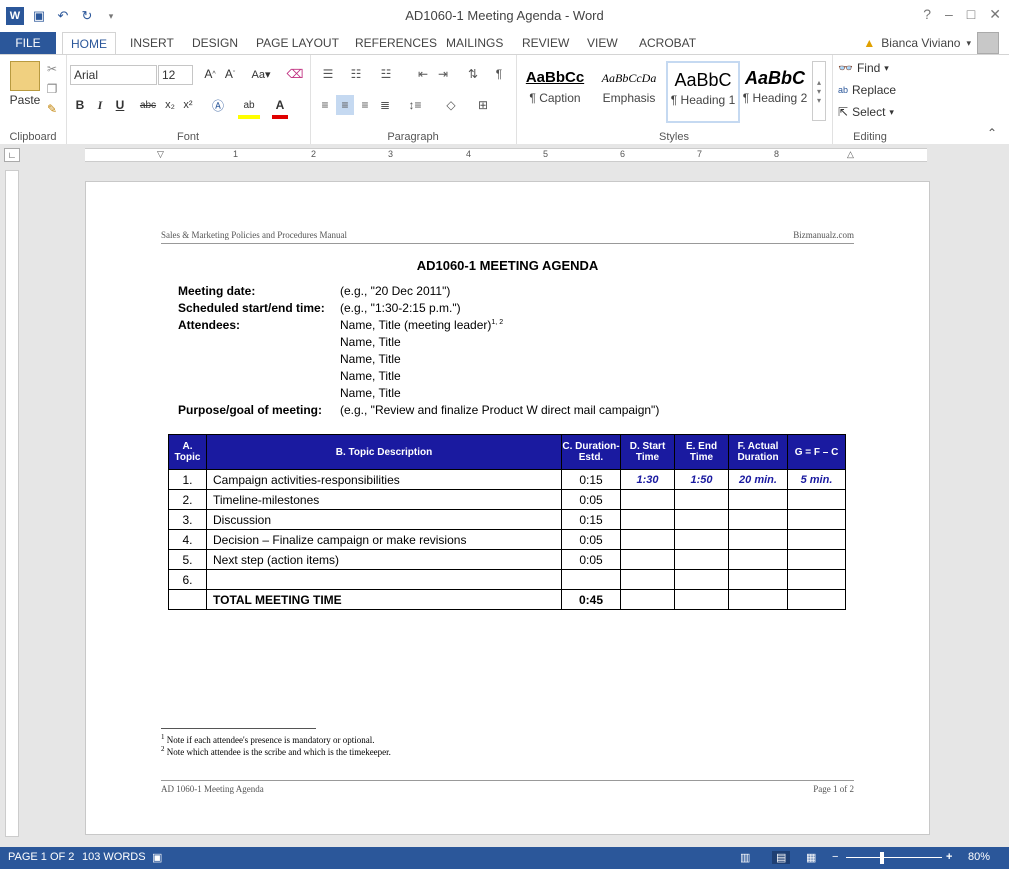 The width and height of the screenshot is (1009, 869). I want to click on table-cell: 5 min., so click(816, 479).